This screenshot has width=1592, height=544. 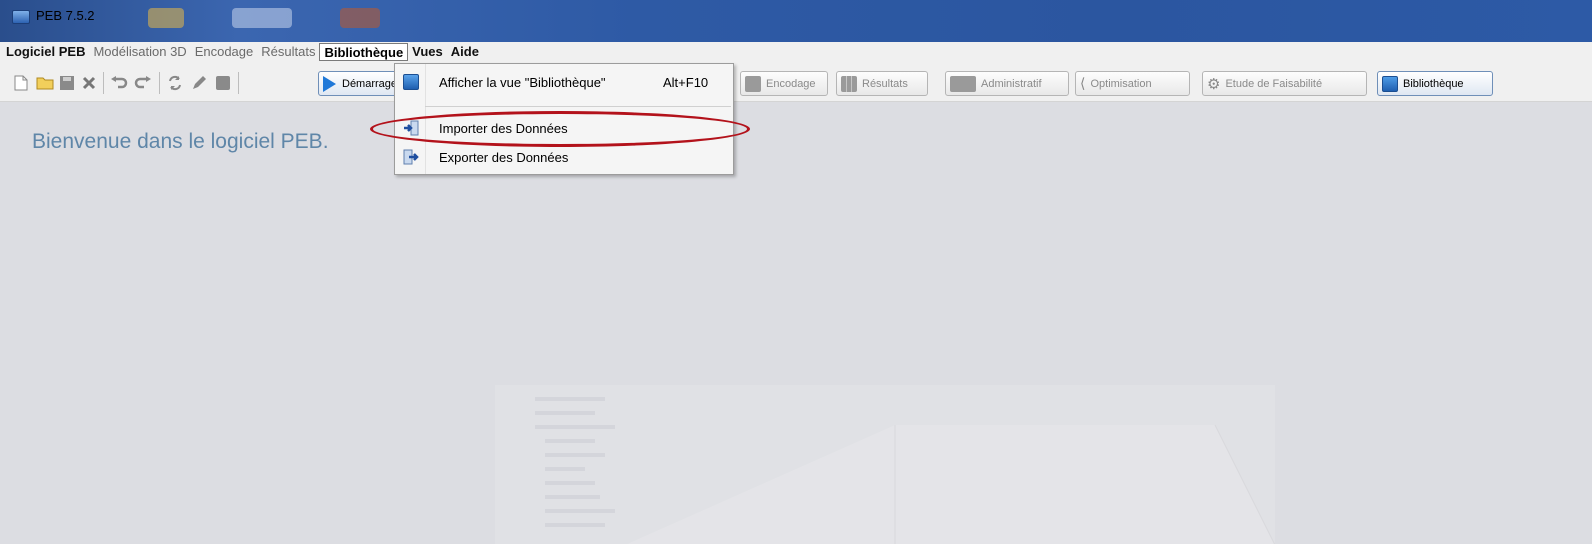 What do you see at coordinates (885, 464) in the screenshot?
I see `background-watermark` at bounding box center [885, 464].